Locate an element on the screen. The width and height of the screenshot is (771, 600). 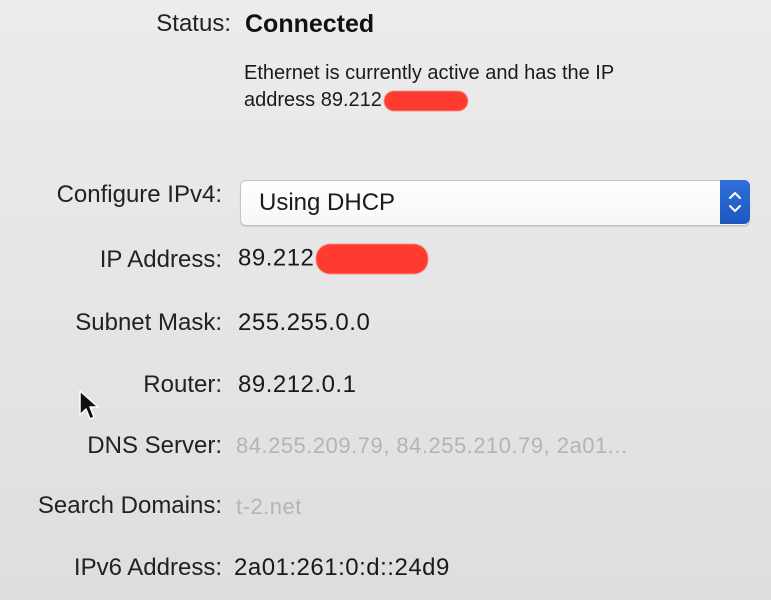
status-description-line2: address 89.212 is located at coordinates (479, 100).